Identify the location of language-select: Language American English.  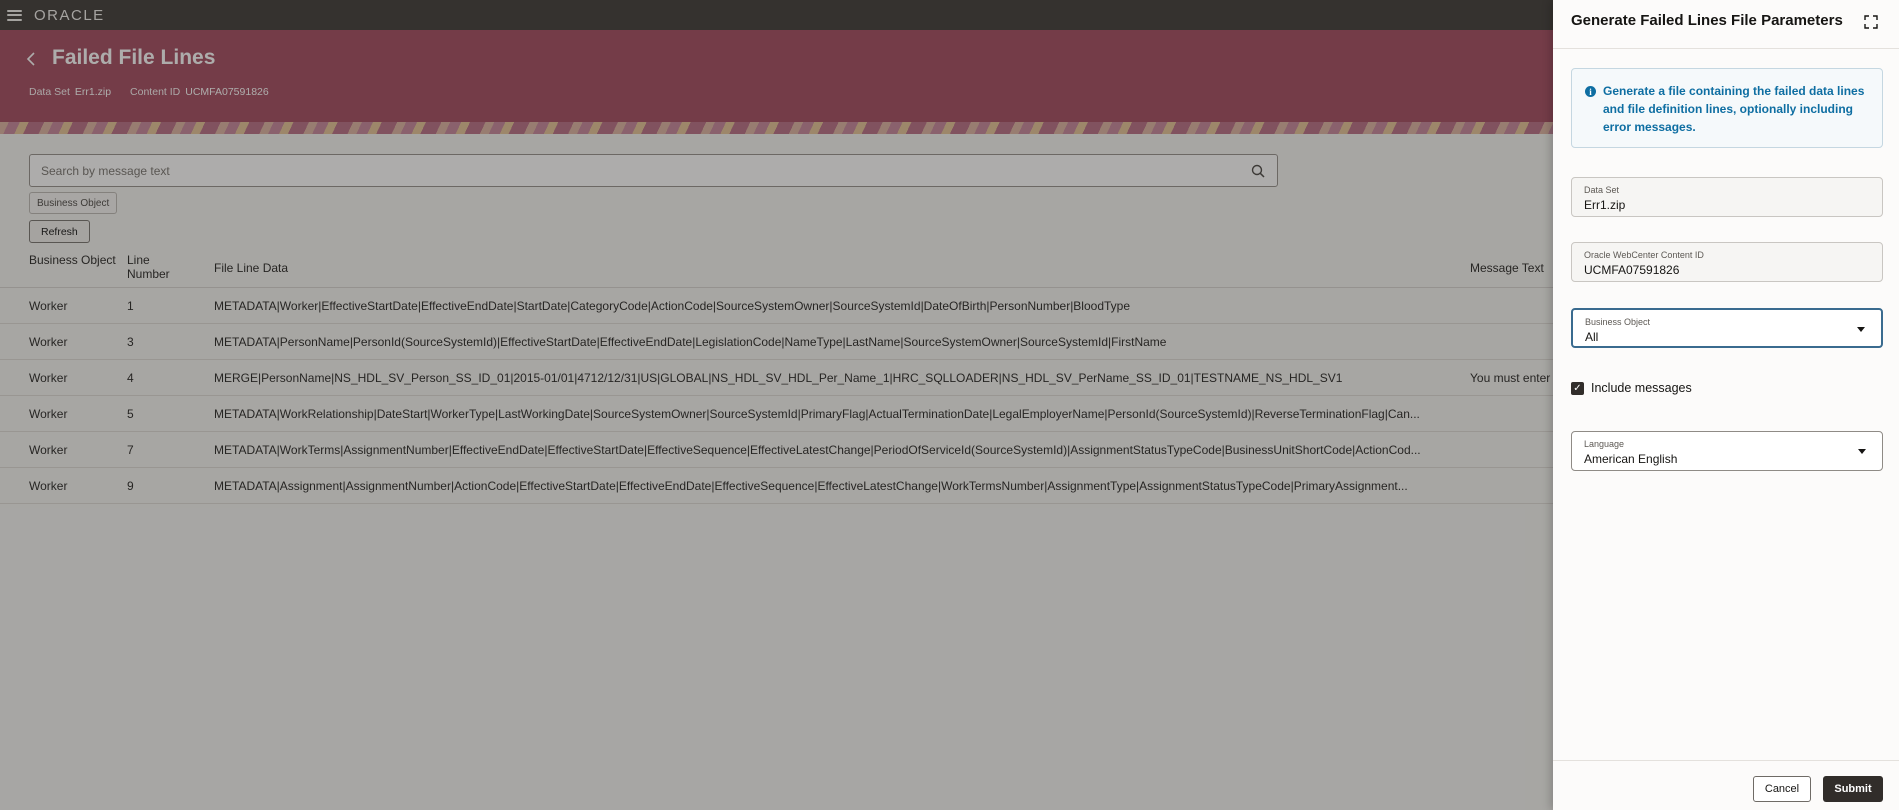
(1727, 451).